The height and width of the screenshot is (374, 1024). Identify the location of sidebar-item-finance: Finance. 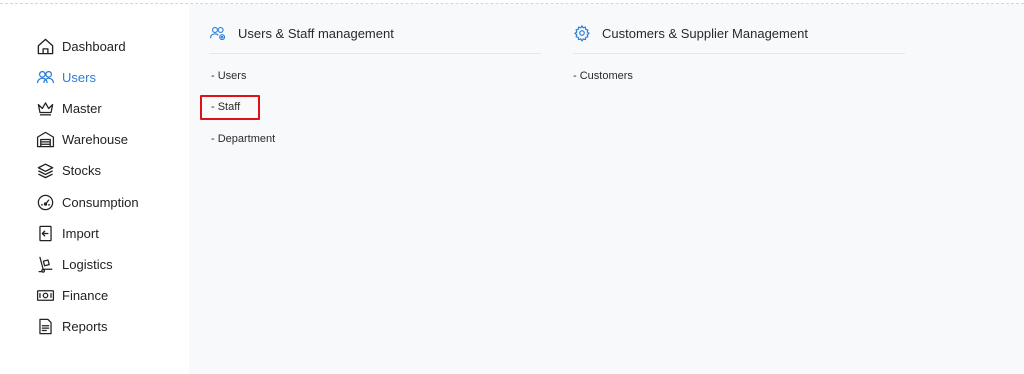
(110, 295).